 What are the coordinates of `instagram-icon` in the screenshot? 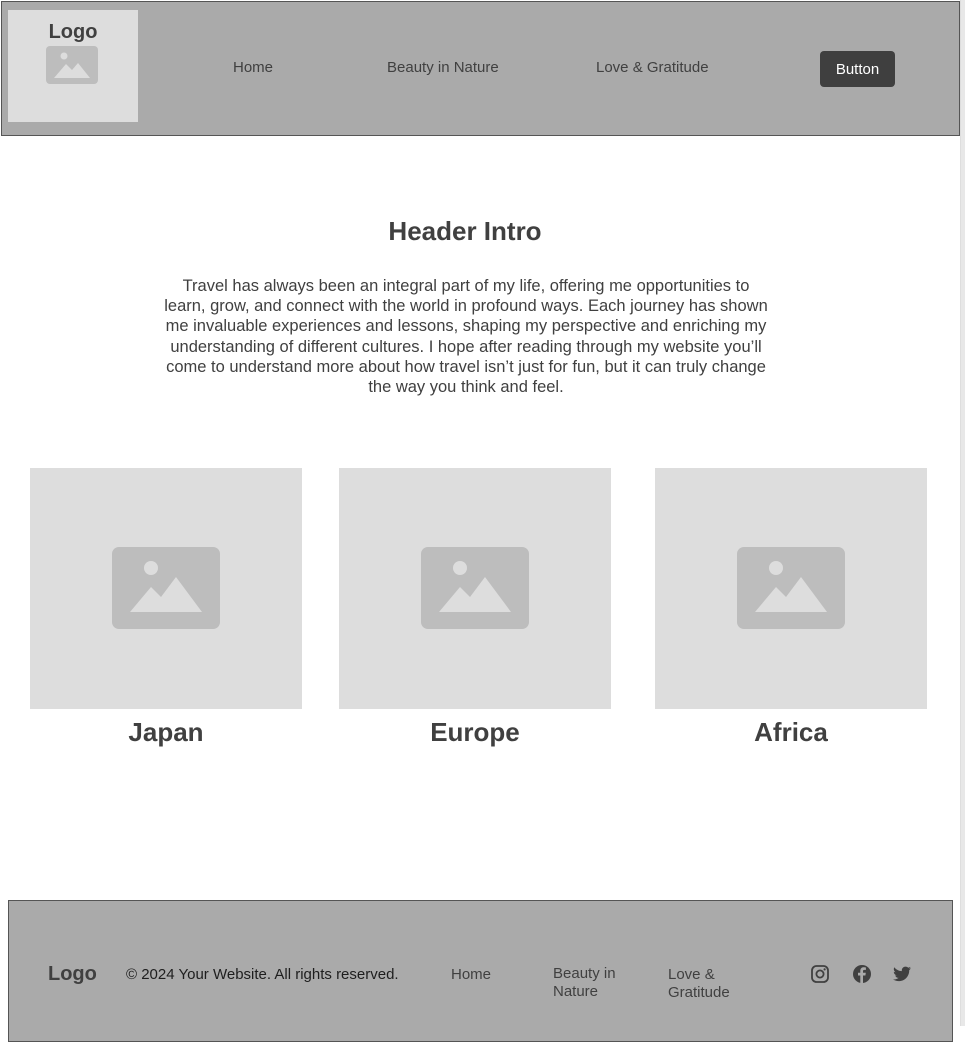 It's located at (820, 974).